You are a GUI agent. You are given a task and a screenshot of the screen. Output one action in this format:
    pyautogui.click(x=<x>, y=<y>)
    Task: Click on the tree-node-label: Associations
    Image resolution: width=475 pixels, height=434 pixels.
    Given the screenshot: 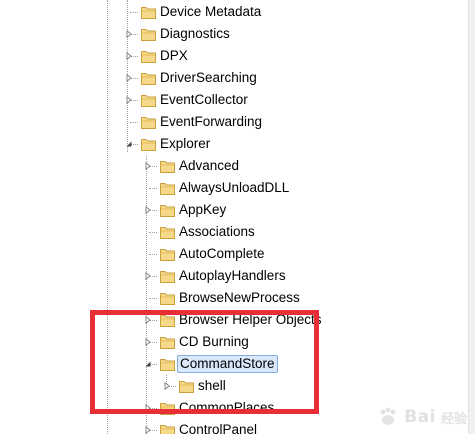 What is the action you would take?
    pyautogui.click(x=217, y=232)
    